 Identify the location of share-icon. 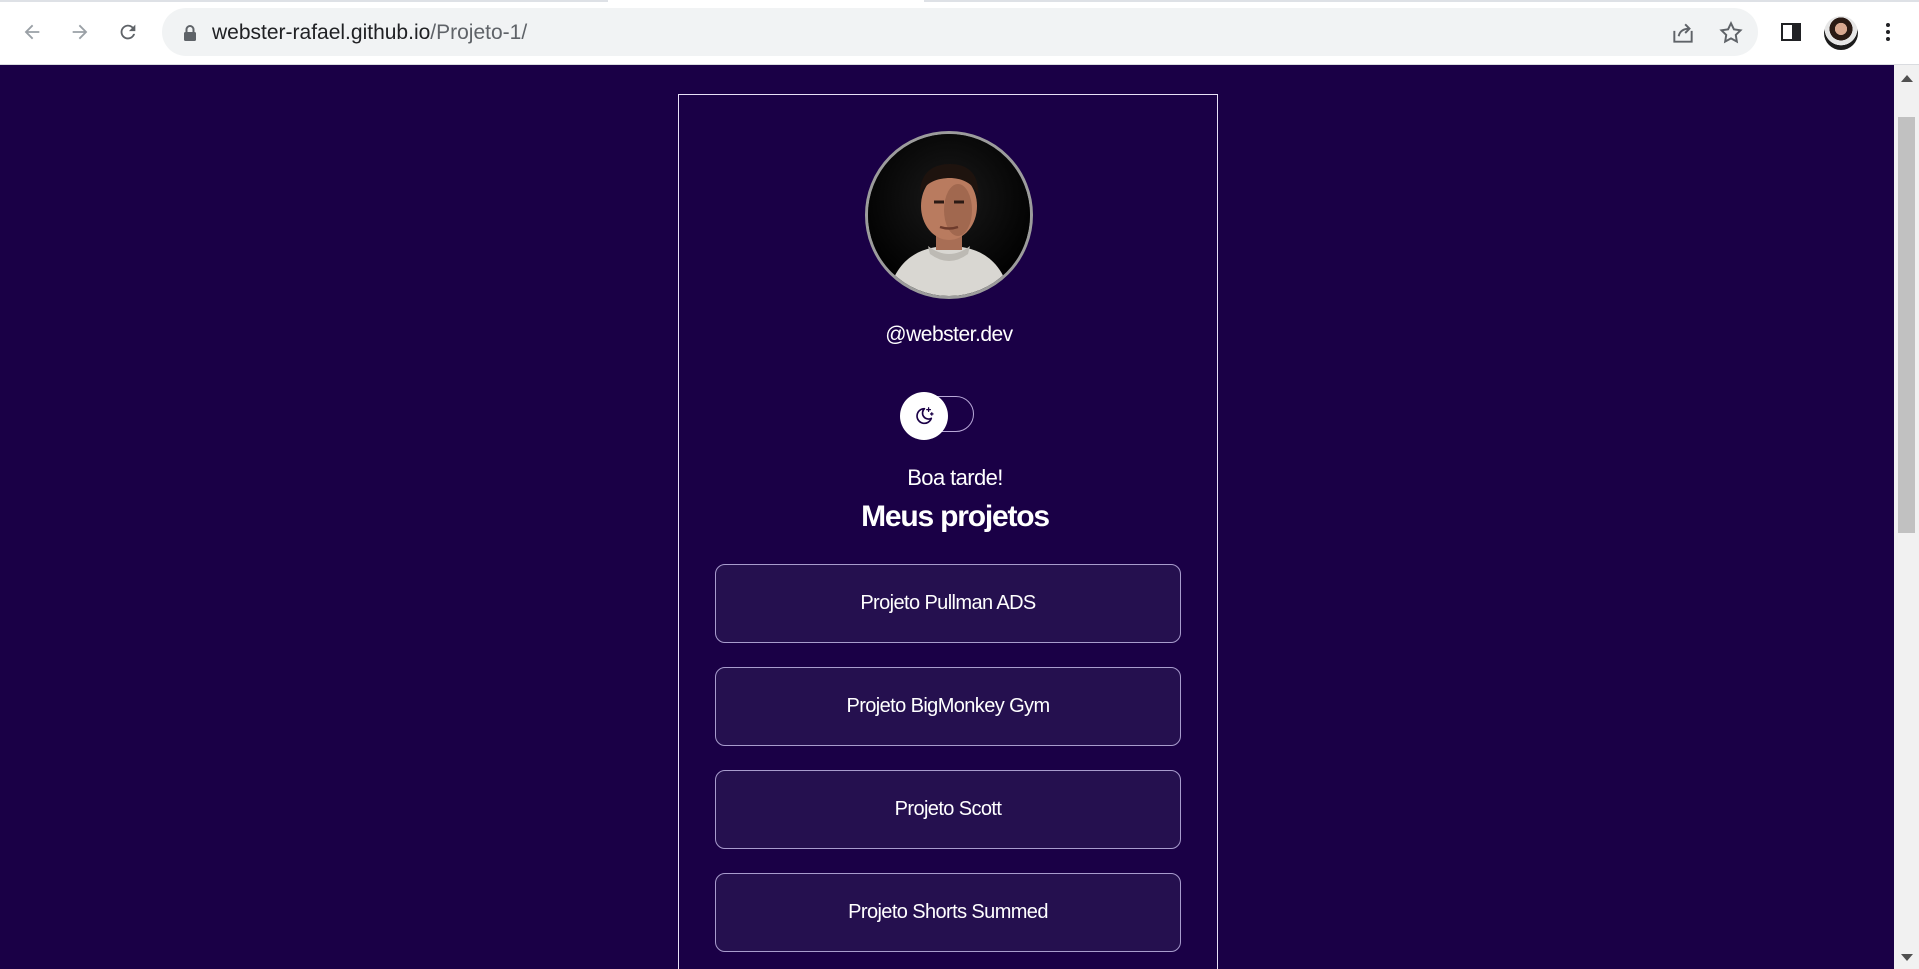
(1683, 33).